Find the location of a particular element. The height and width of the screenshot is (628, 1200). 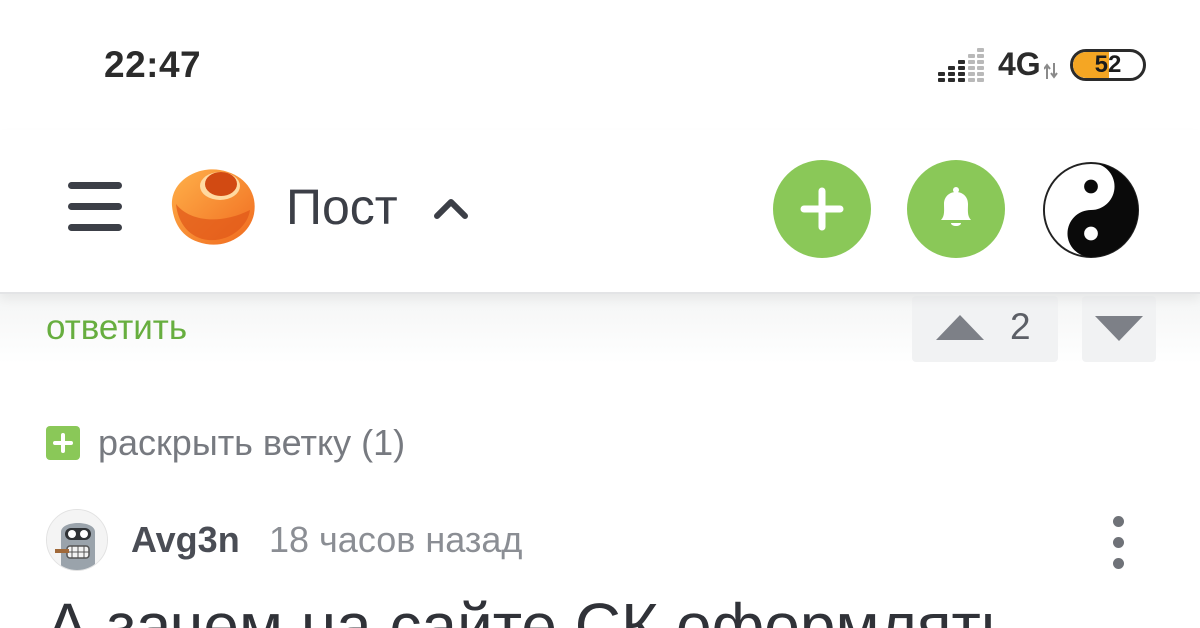

rating-count: 2 is located at coordinates (1020, 326).